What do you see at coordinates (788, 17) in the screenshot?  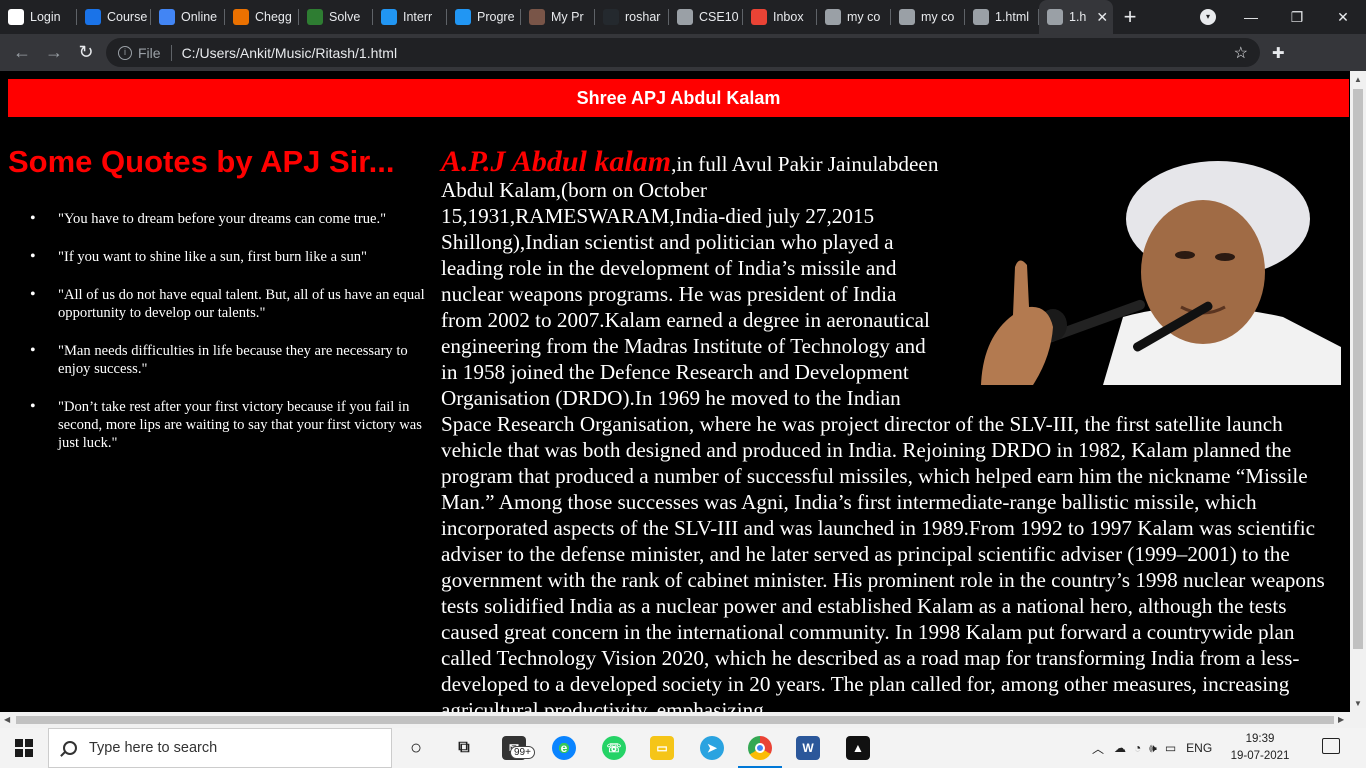 I see `tab-label: Inbox` at bounding box center [788, 17].